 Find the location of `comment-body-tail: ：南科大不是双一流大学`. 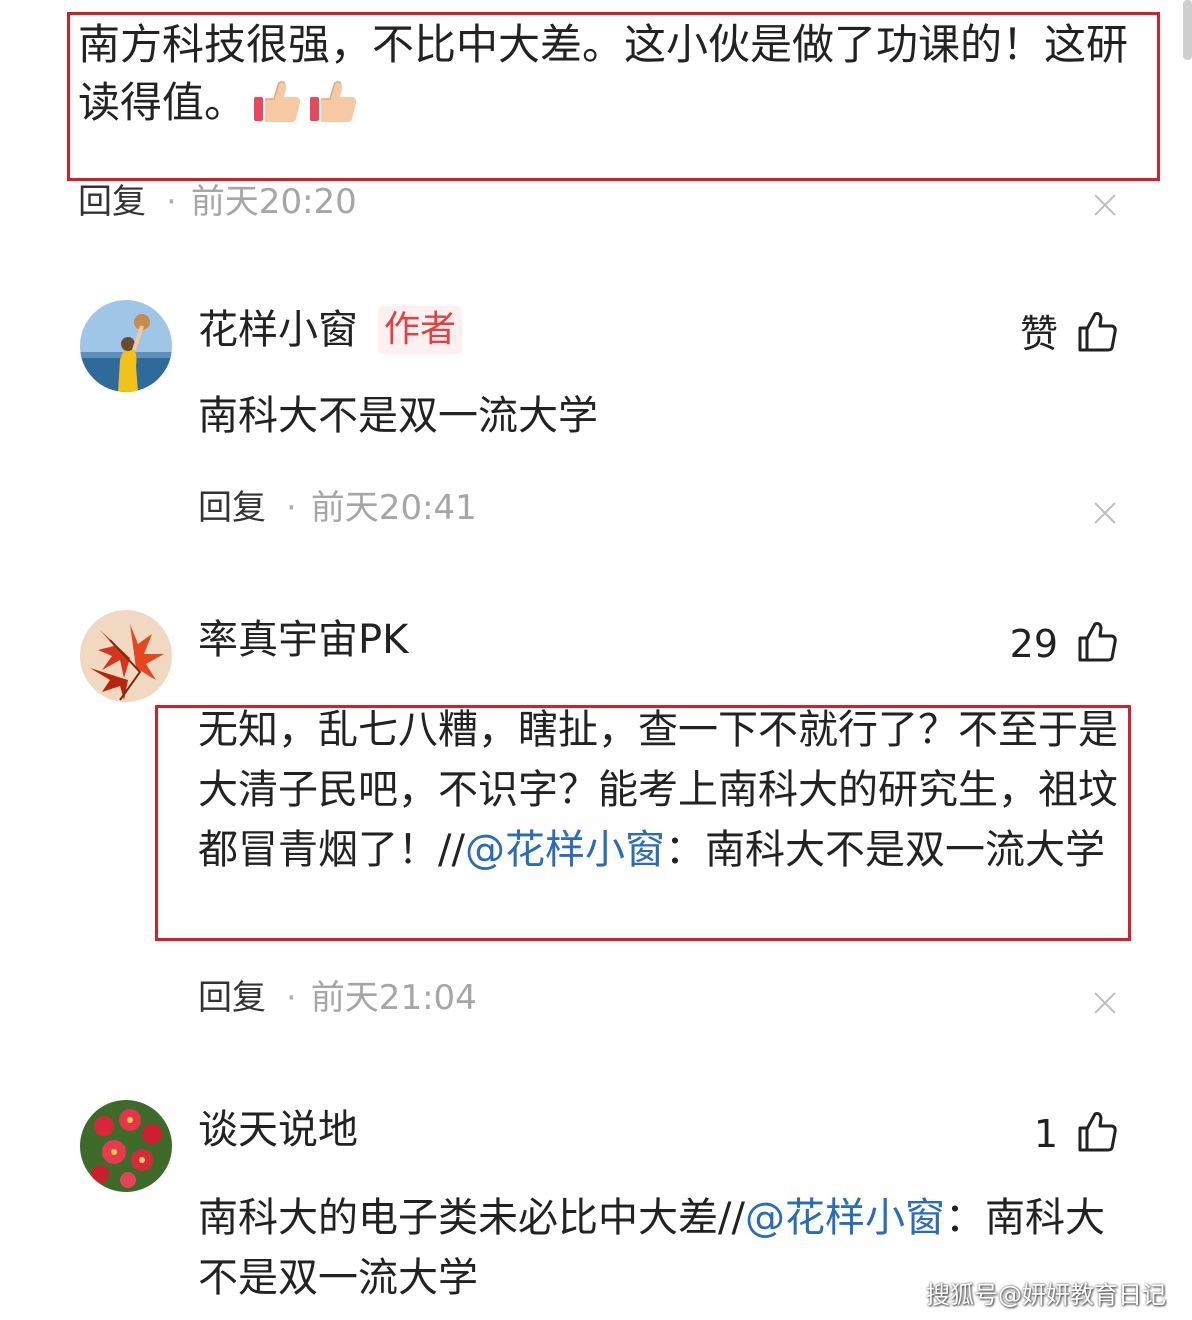

comment-body-tail: ：南科大不是双一流大学 is located at coordinates (884, 850).